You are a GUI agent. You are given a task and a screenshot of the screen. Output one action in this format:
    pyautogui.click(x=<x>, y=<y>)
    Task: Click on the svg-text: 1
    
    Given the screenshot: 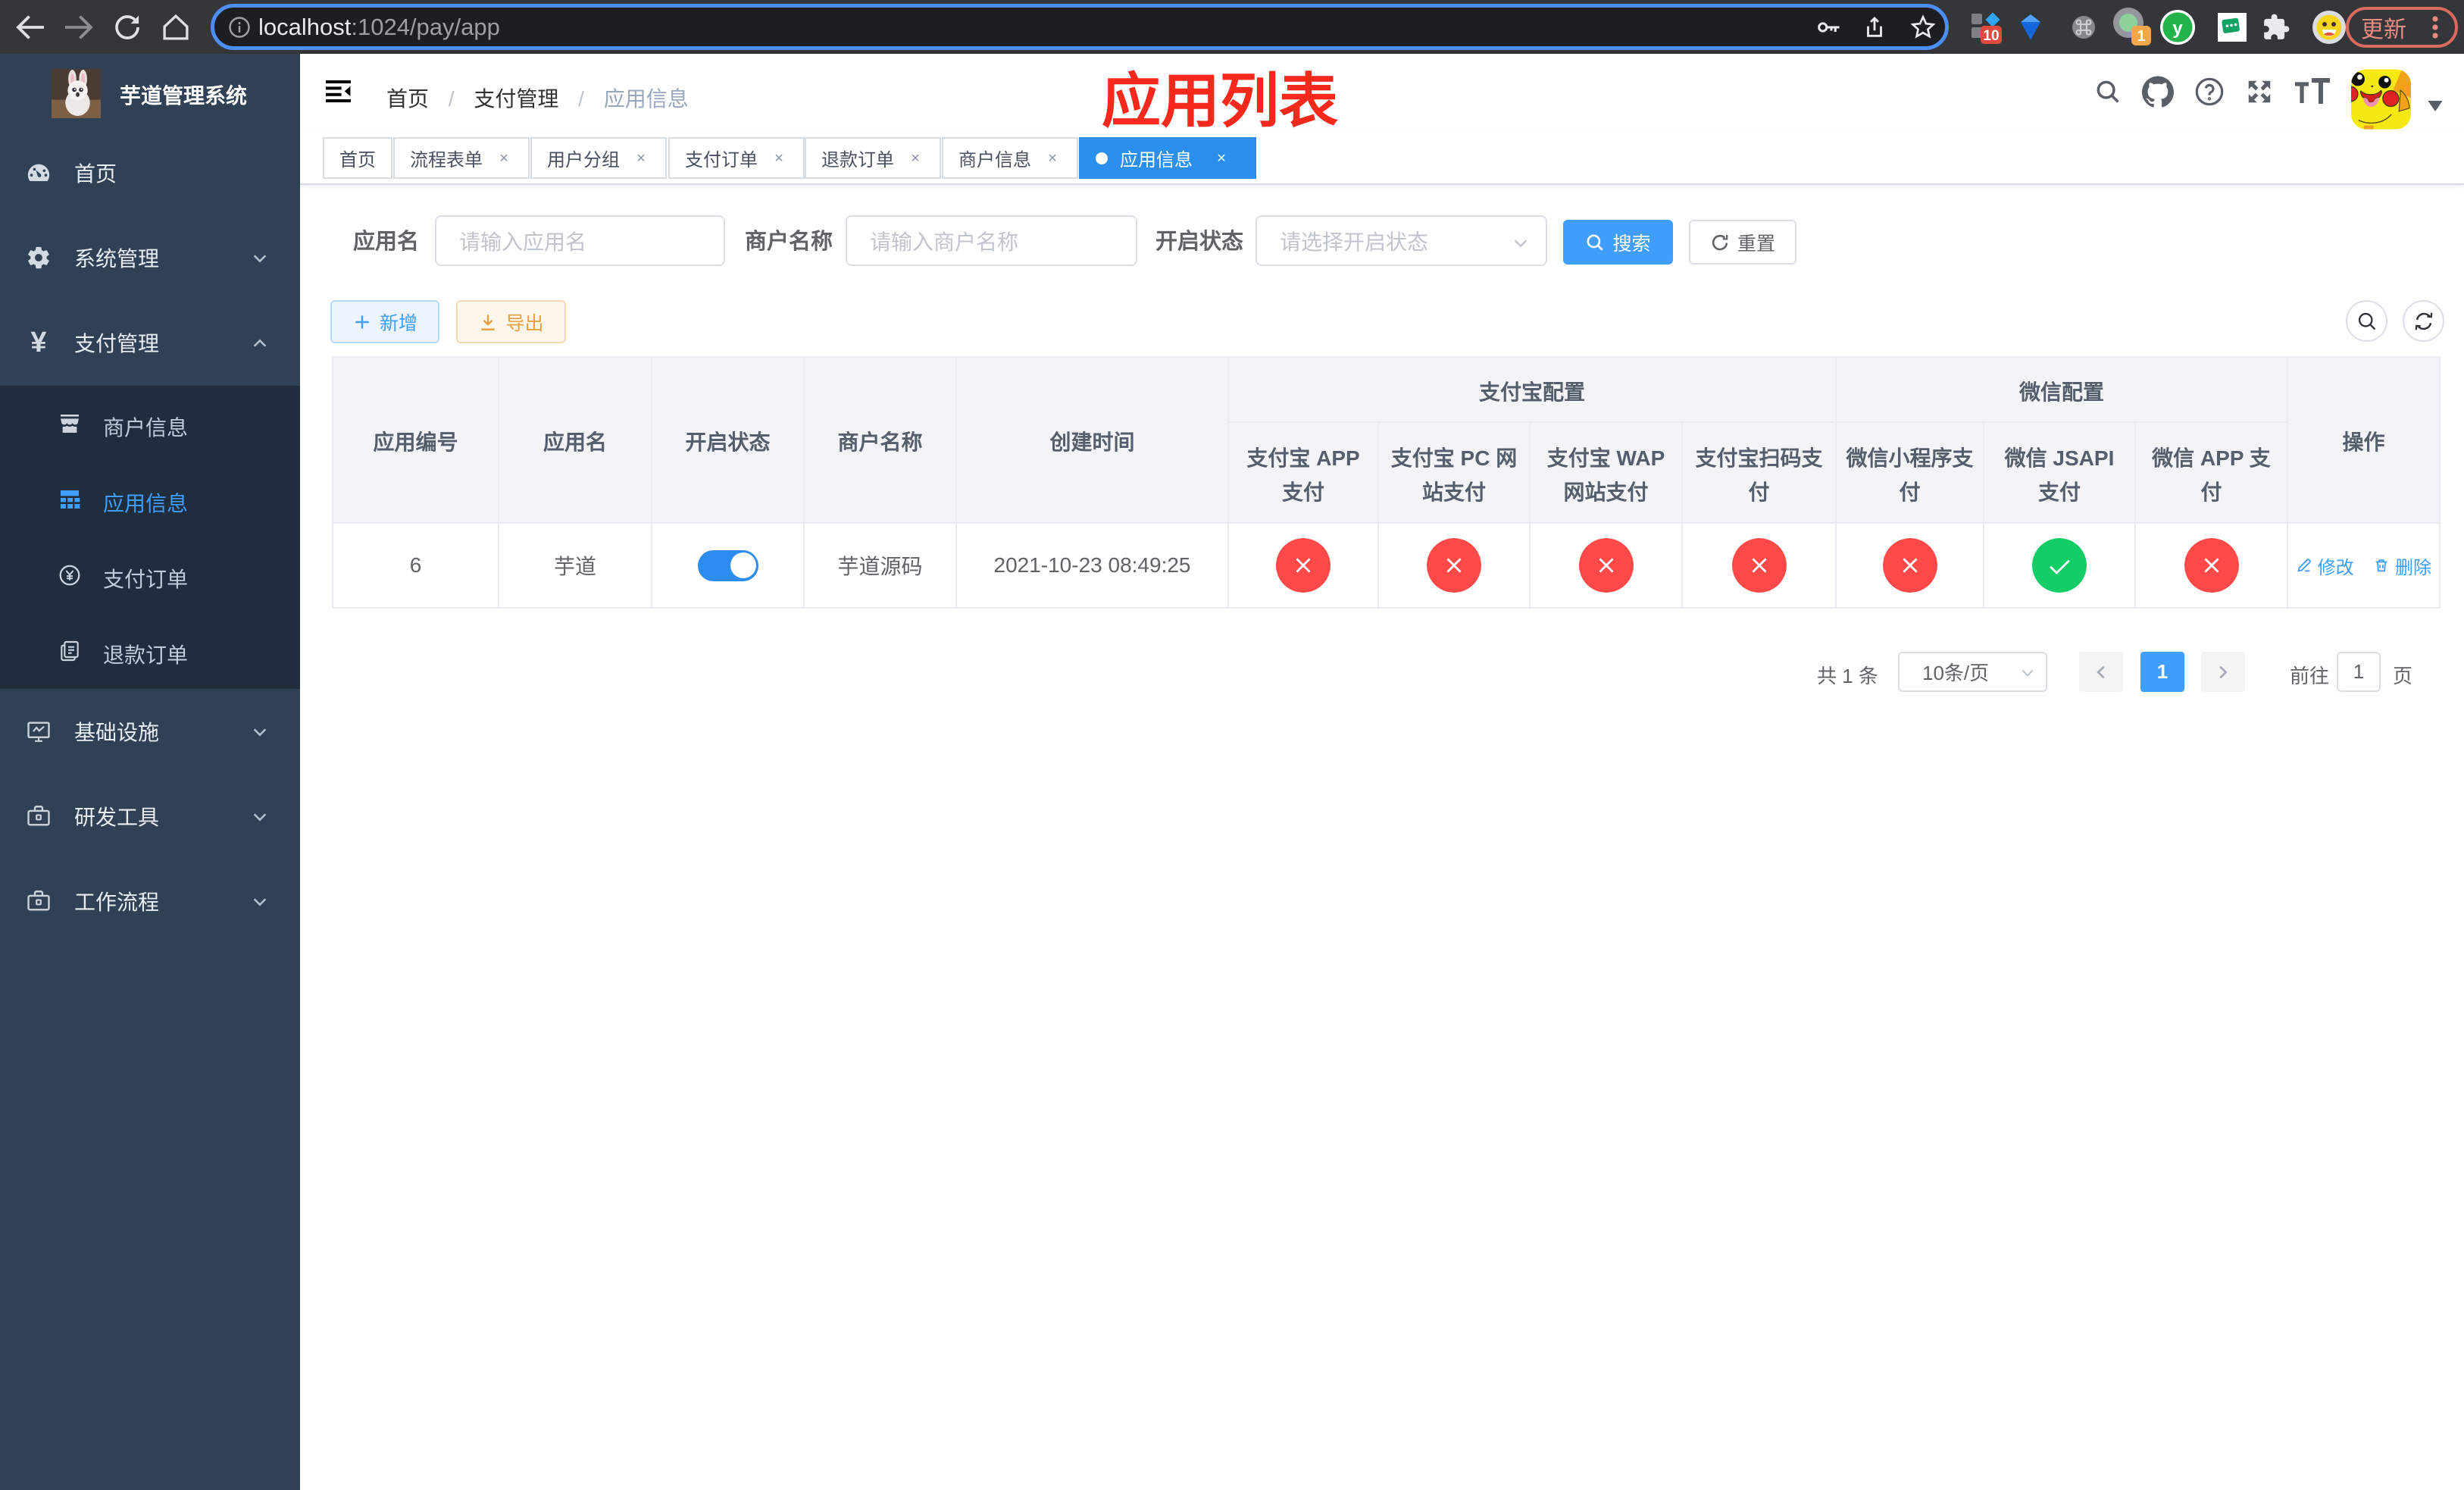 What is the action you would take?
    pyautogui.click(x=2141, y=36)
    